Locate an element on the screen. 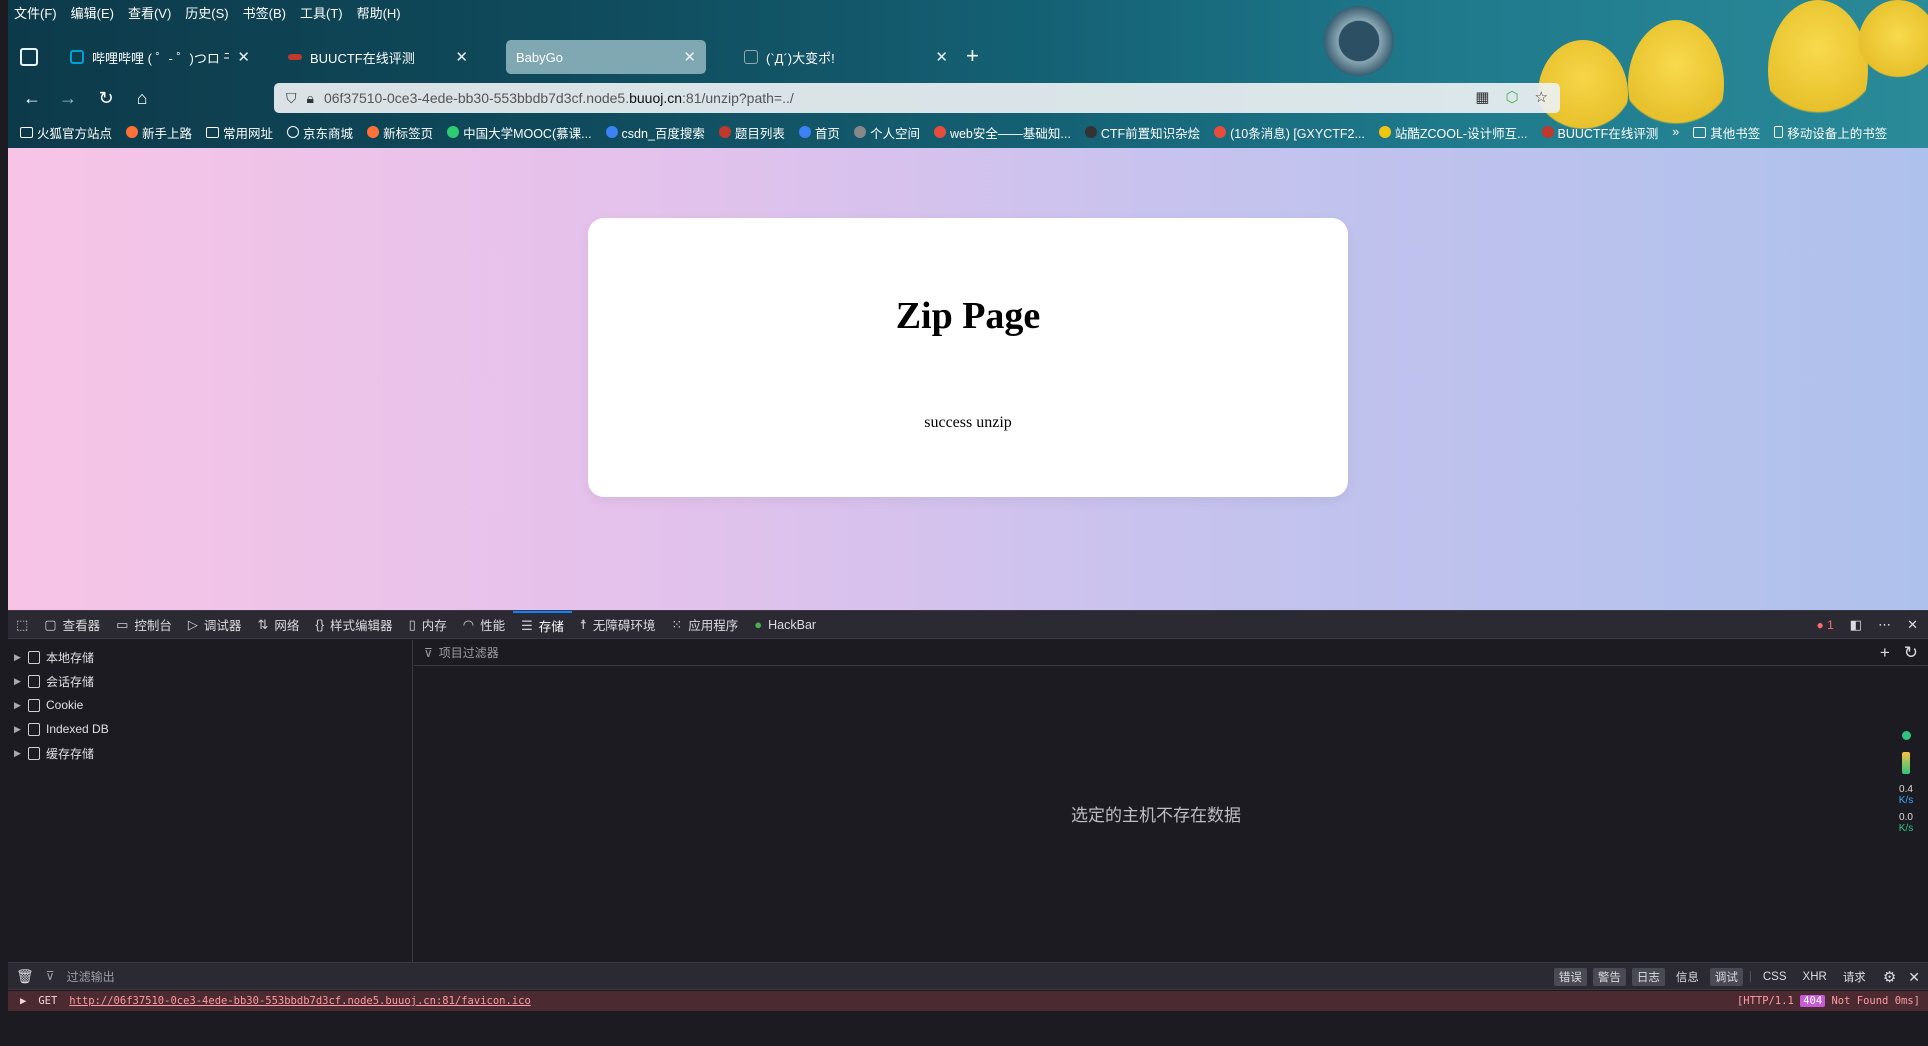 This screenshot has width=1928, height=1046. close-devtools-icon: ✕ is located at coordinates (1912, 625).